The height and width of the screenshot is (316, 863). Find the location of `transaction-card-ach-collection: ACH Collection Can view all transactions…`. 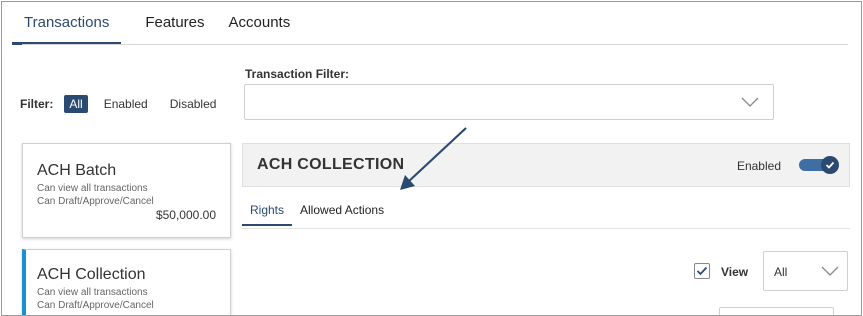

transaction-card-ach-collection: ACH Collection Can view all transactions… is located at coordinates (126, 282).